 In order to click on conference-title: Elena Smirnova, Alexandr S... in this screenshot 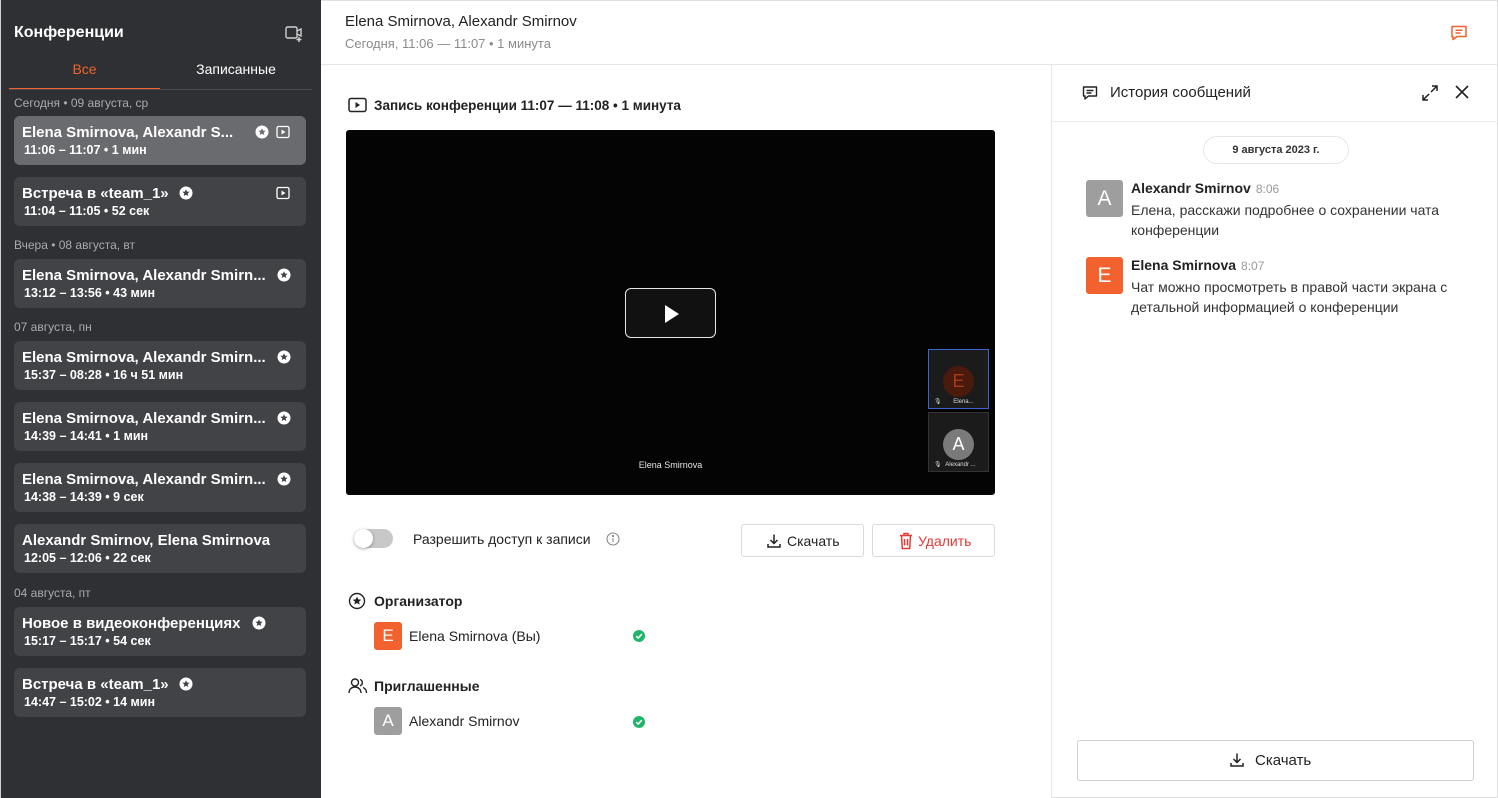, I will do `click(128, 132)`.